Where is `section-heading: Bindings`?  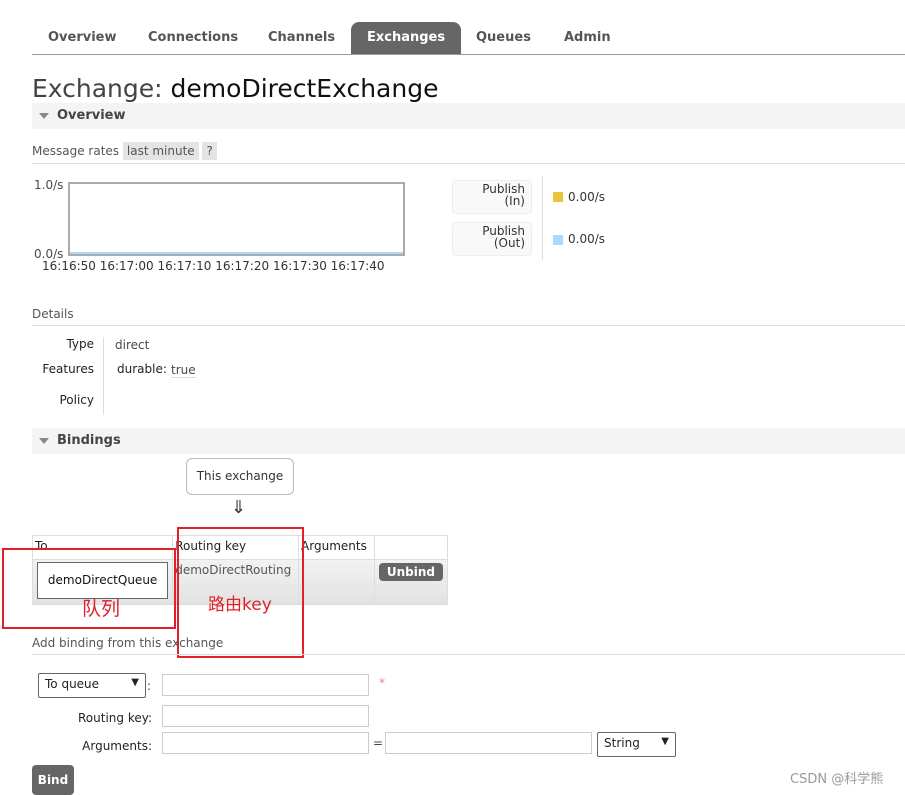
section-heading: Bindings is located at coordinates (89, 440).